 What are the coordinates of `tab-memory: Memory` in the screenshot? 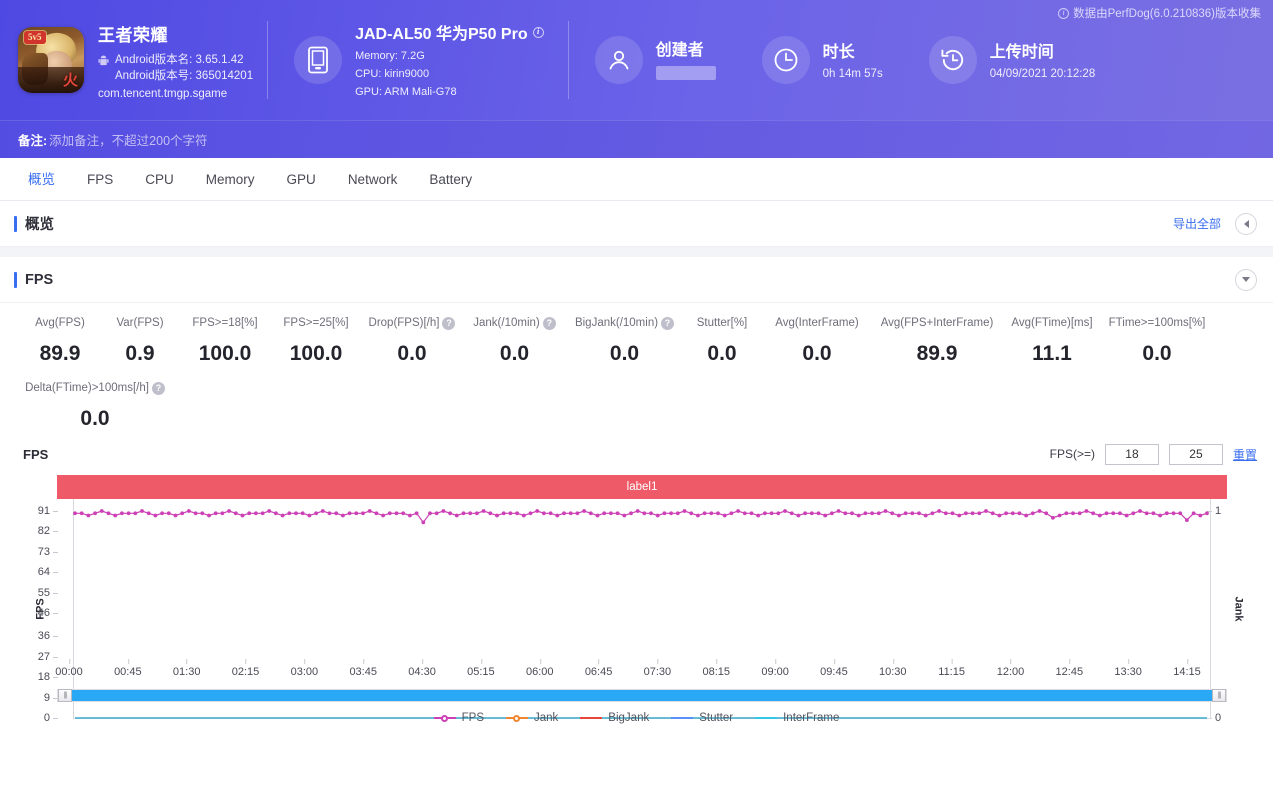 It's located at (230, 179).